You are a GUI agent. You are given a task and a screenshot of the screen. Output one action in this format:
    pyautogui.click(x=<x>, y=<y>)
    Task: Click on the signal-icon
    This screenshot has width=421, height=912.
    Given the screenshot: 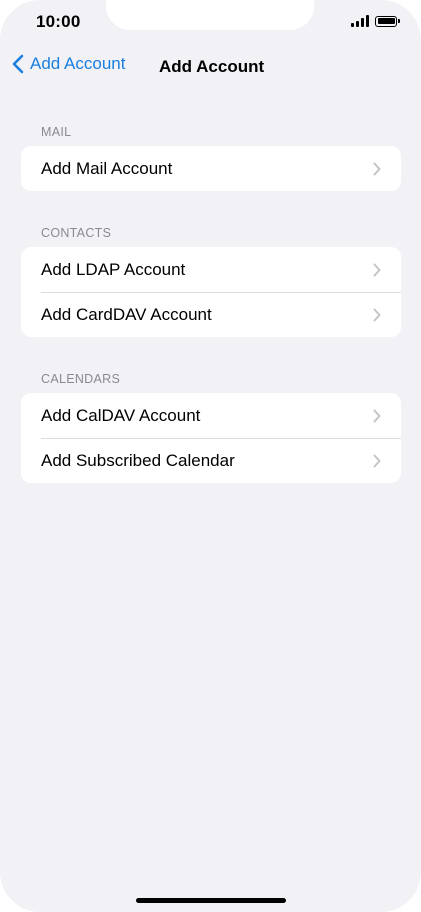 What is the action you would take?
    pyautogui.click(x=360, y=21)
    